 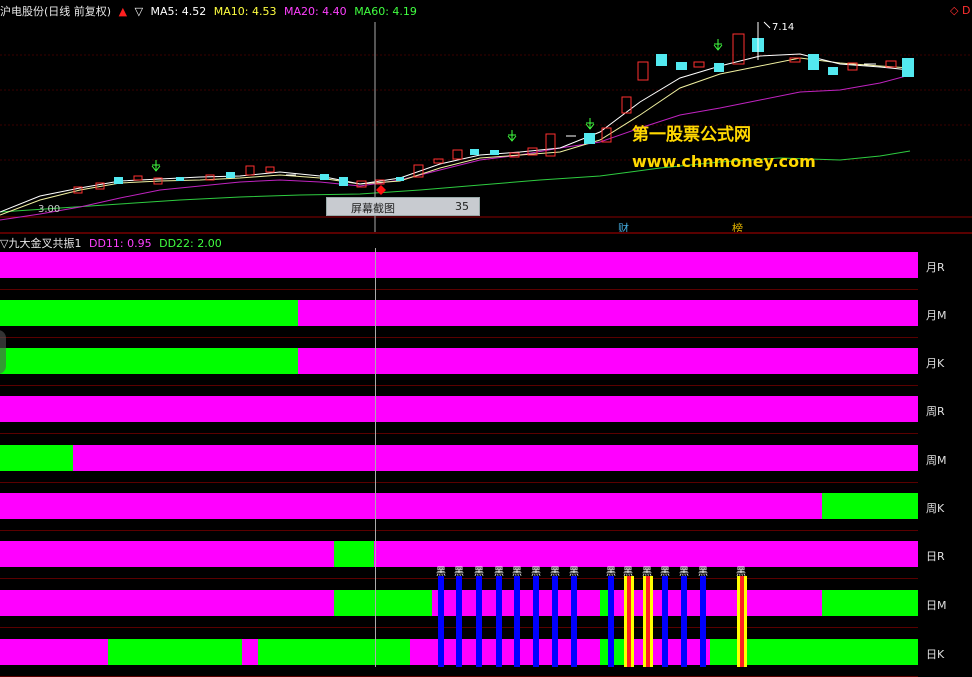 I want to click on dd22-value: DD22: 2.00, so click(x=190, y=243).